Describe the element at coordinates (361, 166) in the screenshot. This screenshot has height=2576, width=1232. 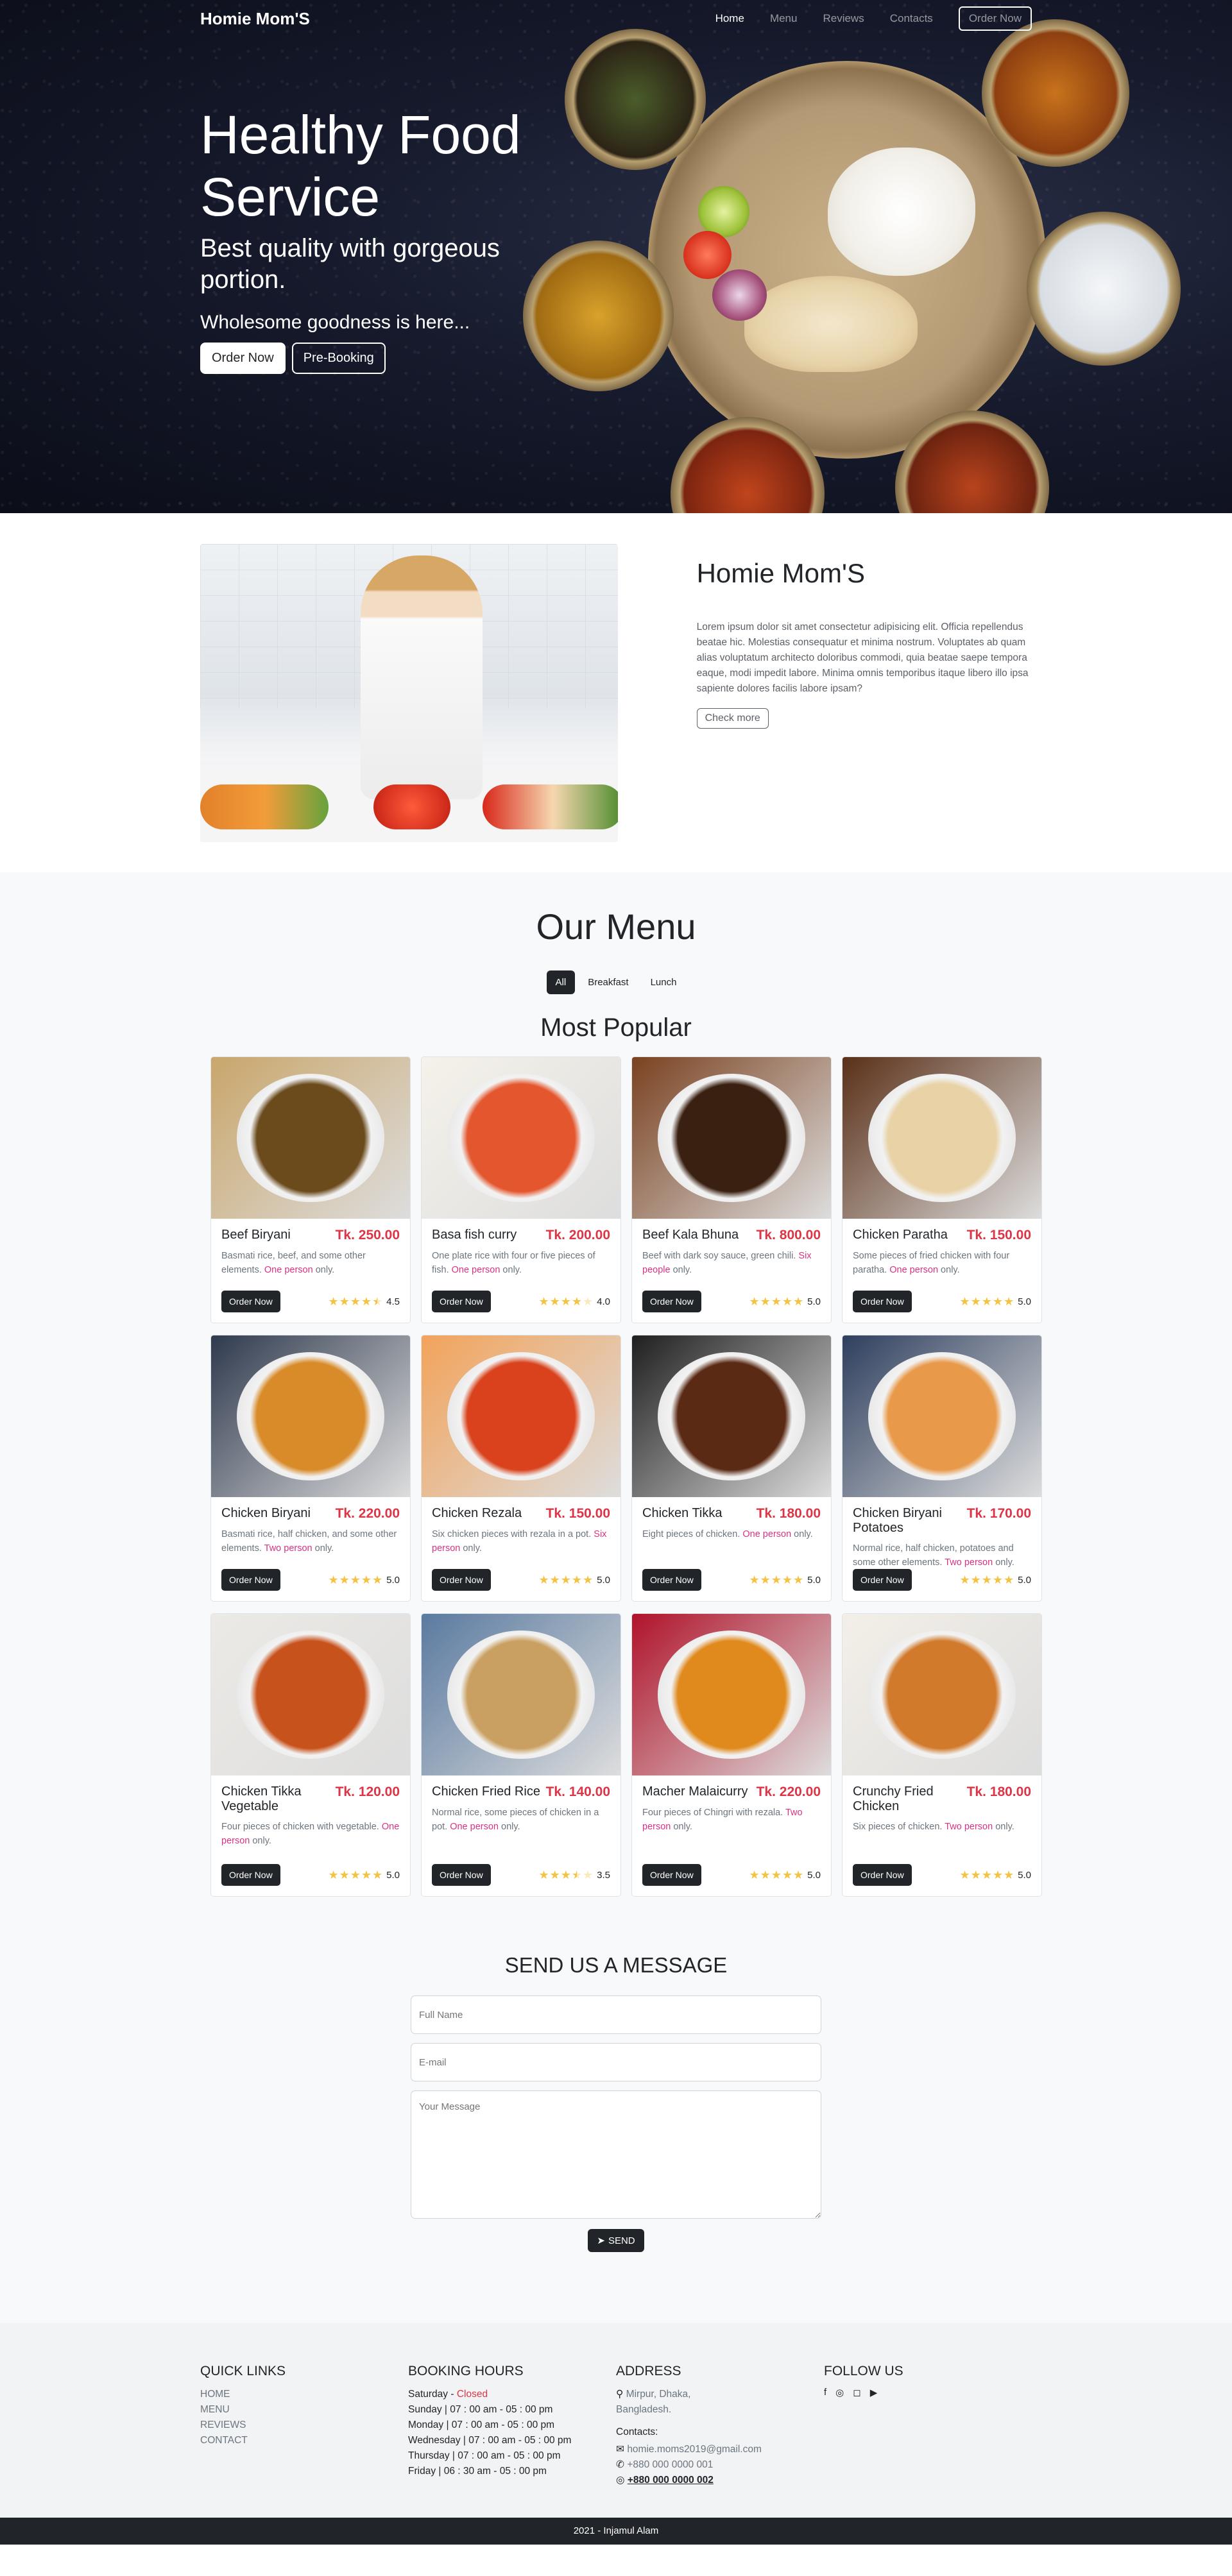
I see `hero-title: Healthy Food Service` at that location.